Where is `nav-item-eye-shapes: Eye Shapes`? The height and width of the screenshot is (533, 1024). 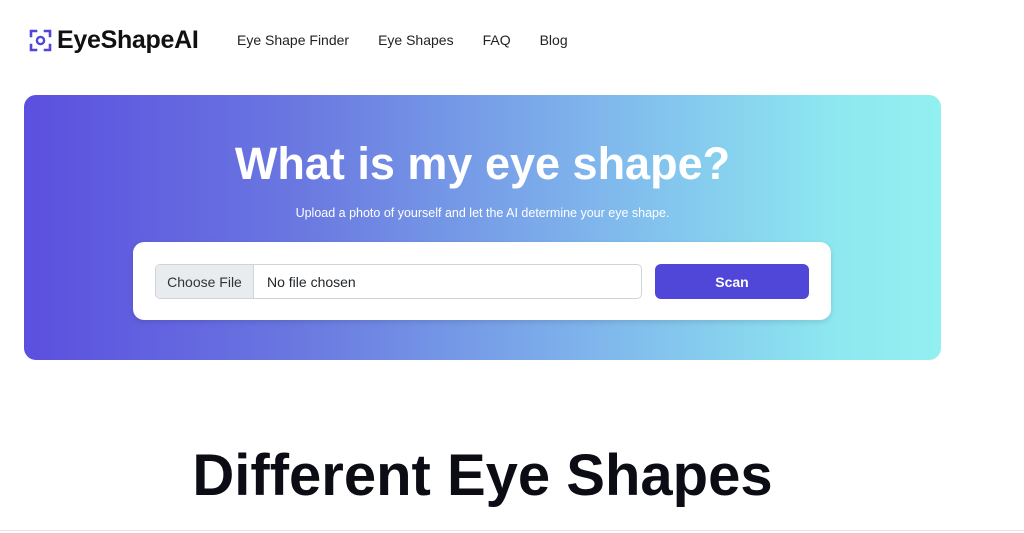 nav-item-eye-shapes: Eye Shapes is located at coordinates (416, 40).